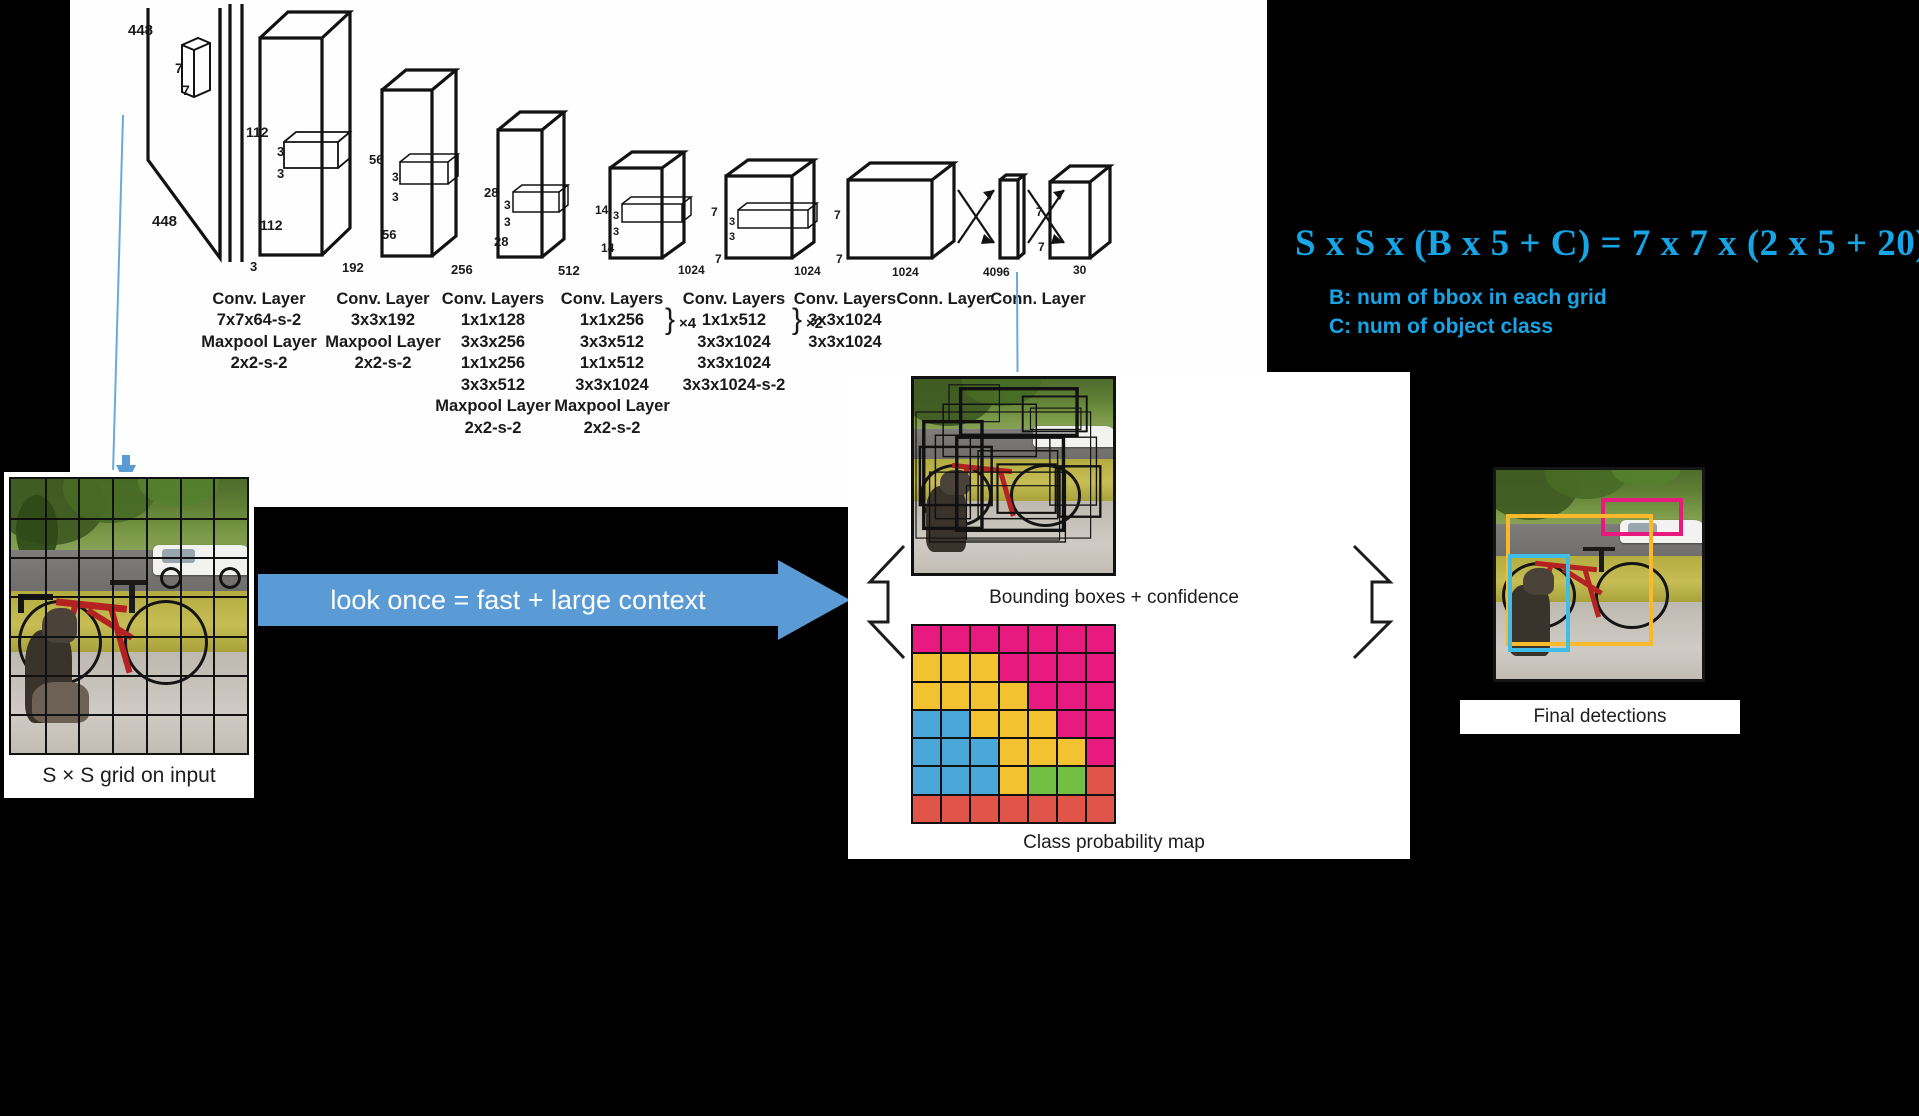  I want to click on dimension-label: 256, so click(462, 269).